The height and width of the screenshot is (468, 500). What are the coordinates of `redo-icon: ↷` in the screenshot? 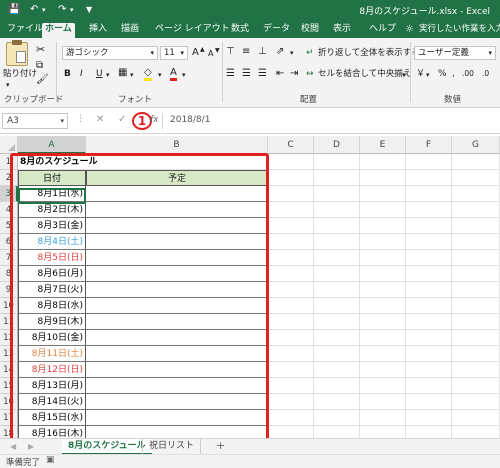 It's located at (62, 10).